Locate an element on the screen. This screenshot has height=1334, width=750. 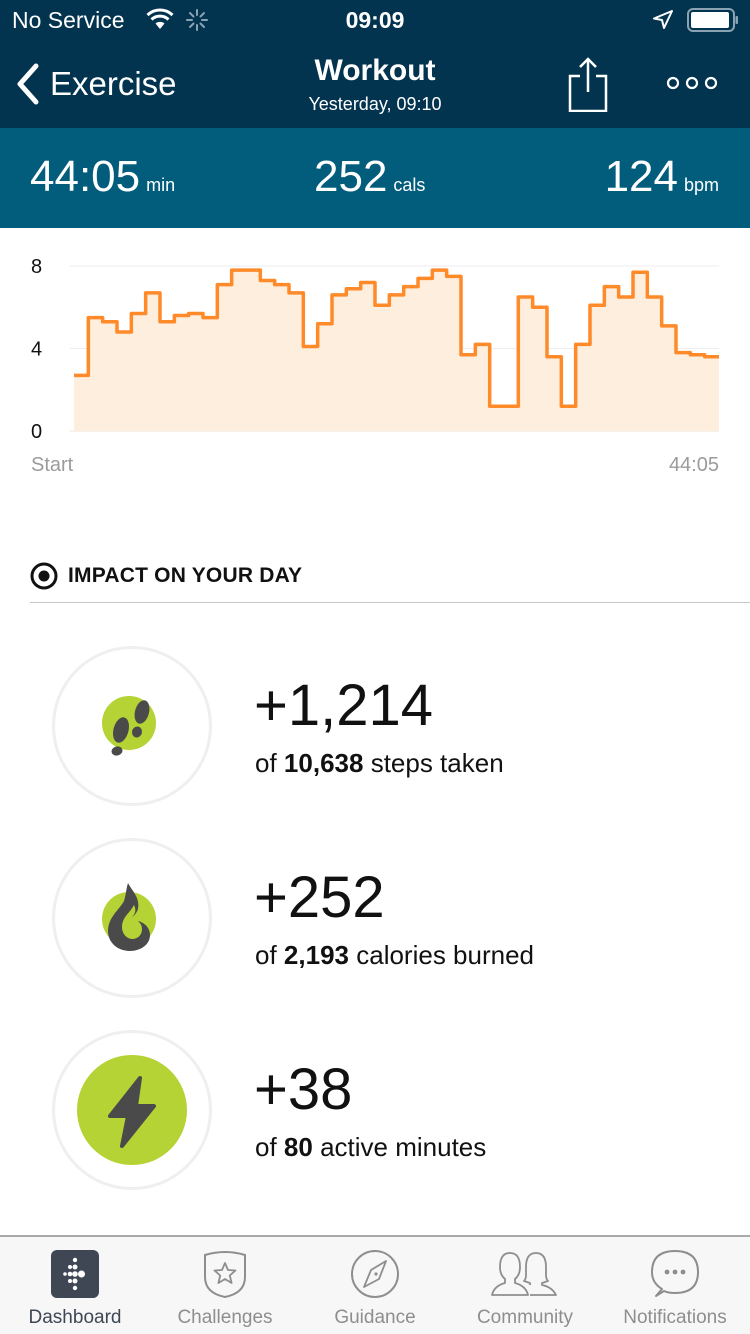
duration-stat: 44:05 min is located at coordinates (102, 177).